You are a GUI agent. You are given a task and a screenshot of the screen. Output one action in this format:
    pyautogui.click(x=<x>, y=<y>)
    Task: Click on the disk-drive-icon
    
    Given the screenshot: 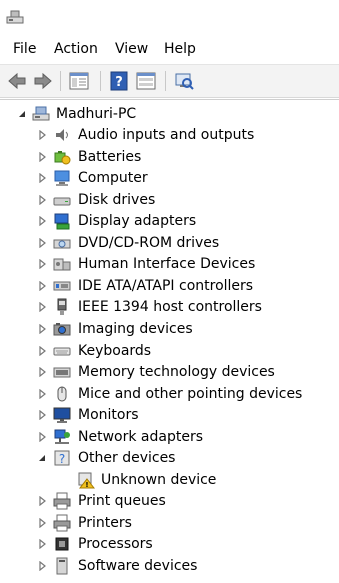 What is the action you would take?
    pyautogui.click(x=62, y=201)
    